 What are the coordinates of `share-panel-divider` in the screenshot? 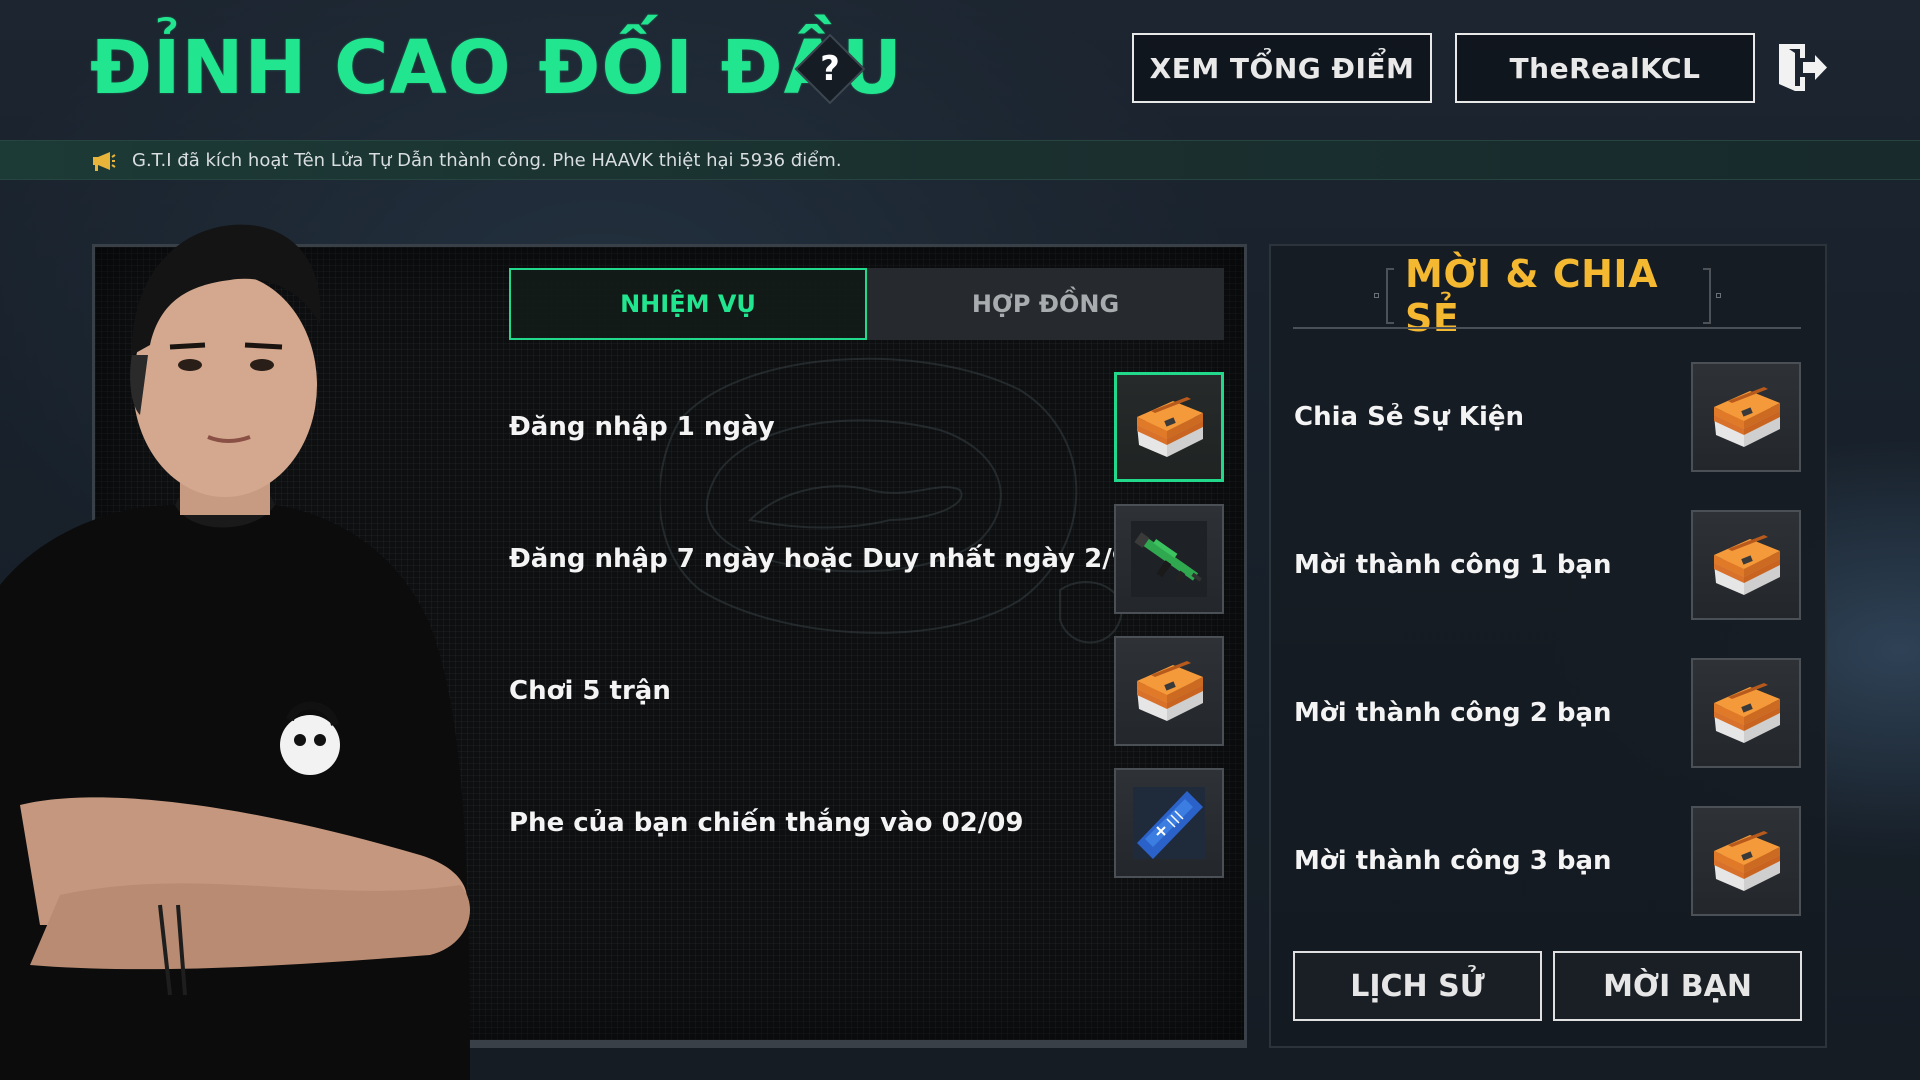 It's located at (1547, 328).